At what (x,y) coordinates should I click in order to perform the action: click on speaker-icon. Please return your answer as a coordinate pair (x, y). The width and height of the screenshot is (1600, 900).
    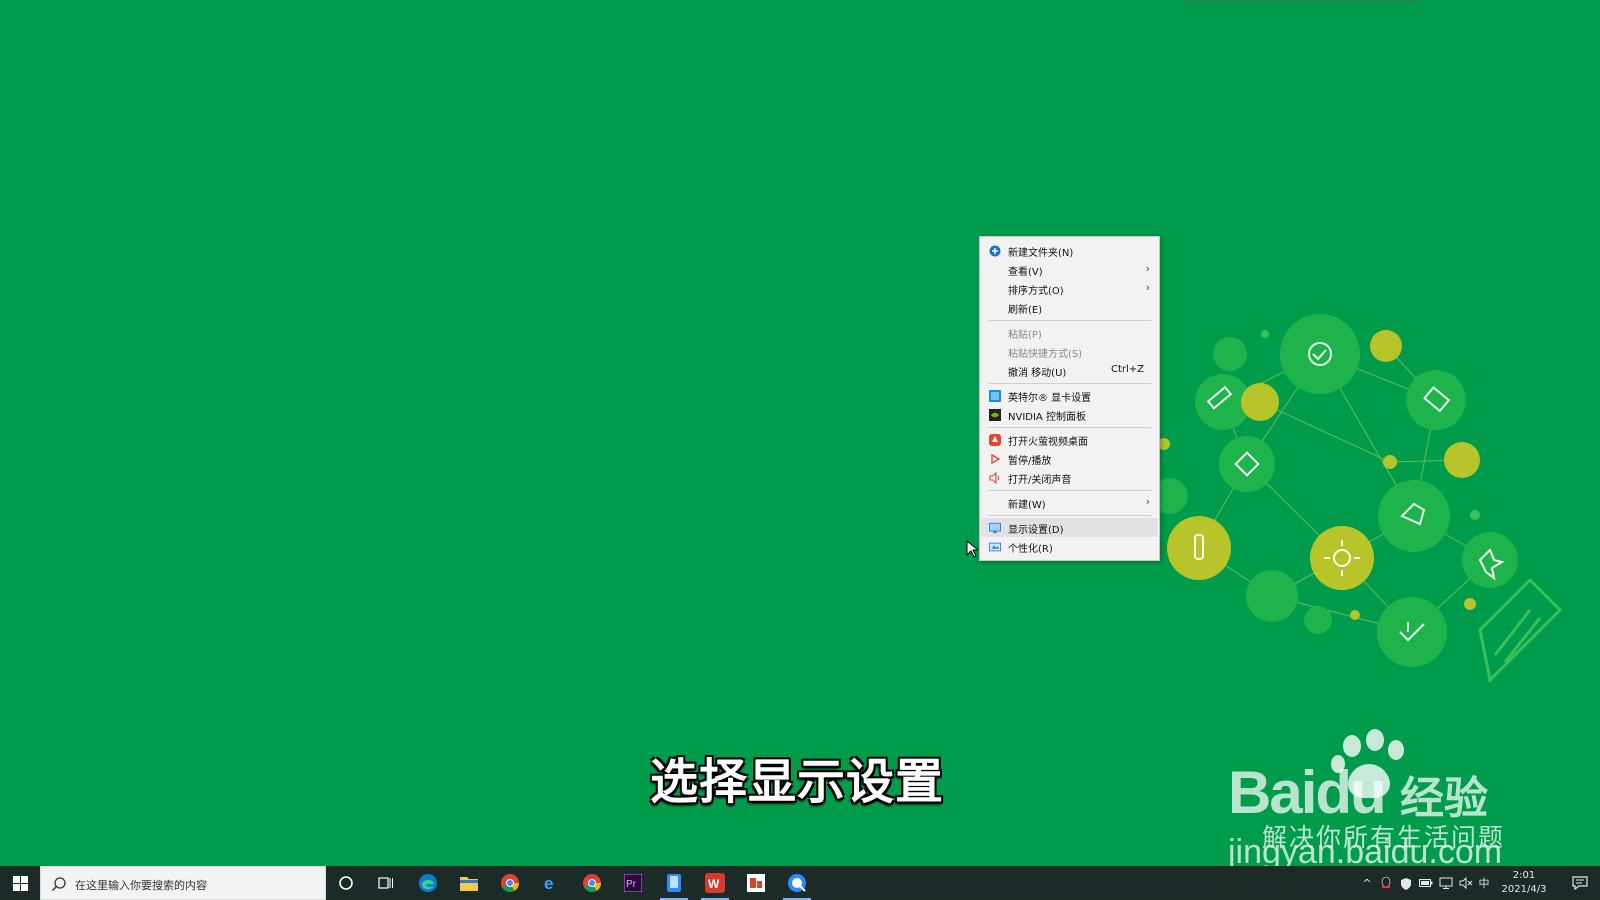
    Looking at the image, I should click on (995, 478).